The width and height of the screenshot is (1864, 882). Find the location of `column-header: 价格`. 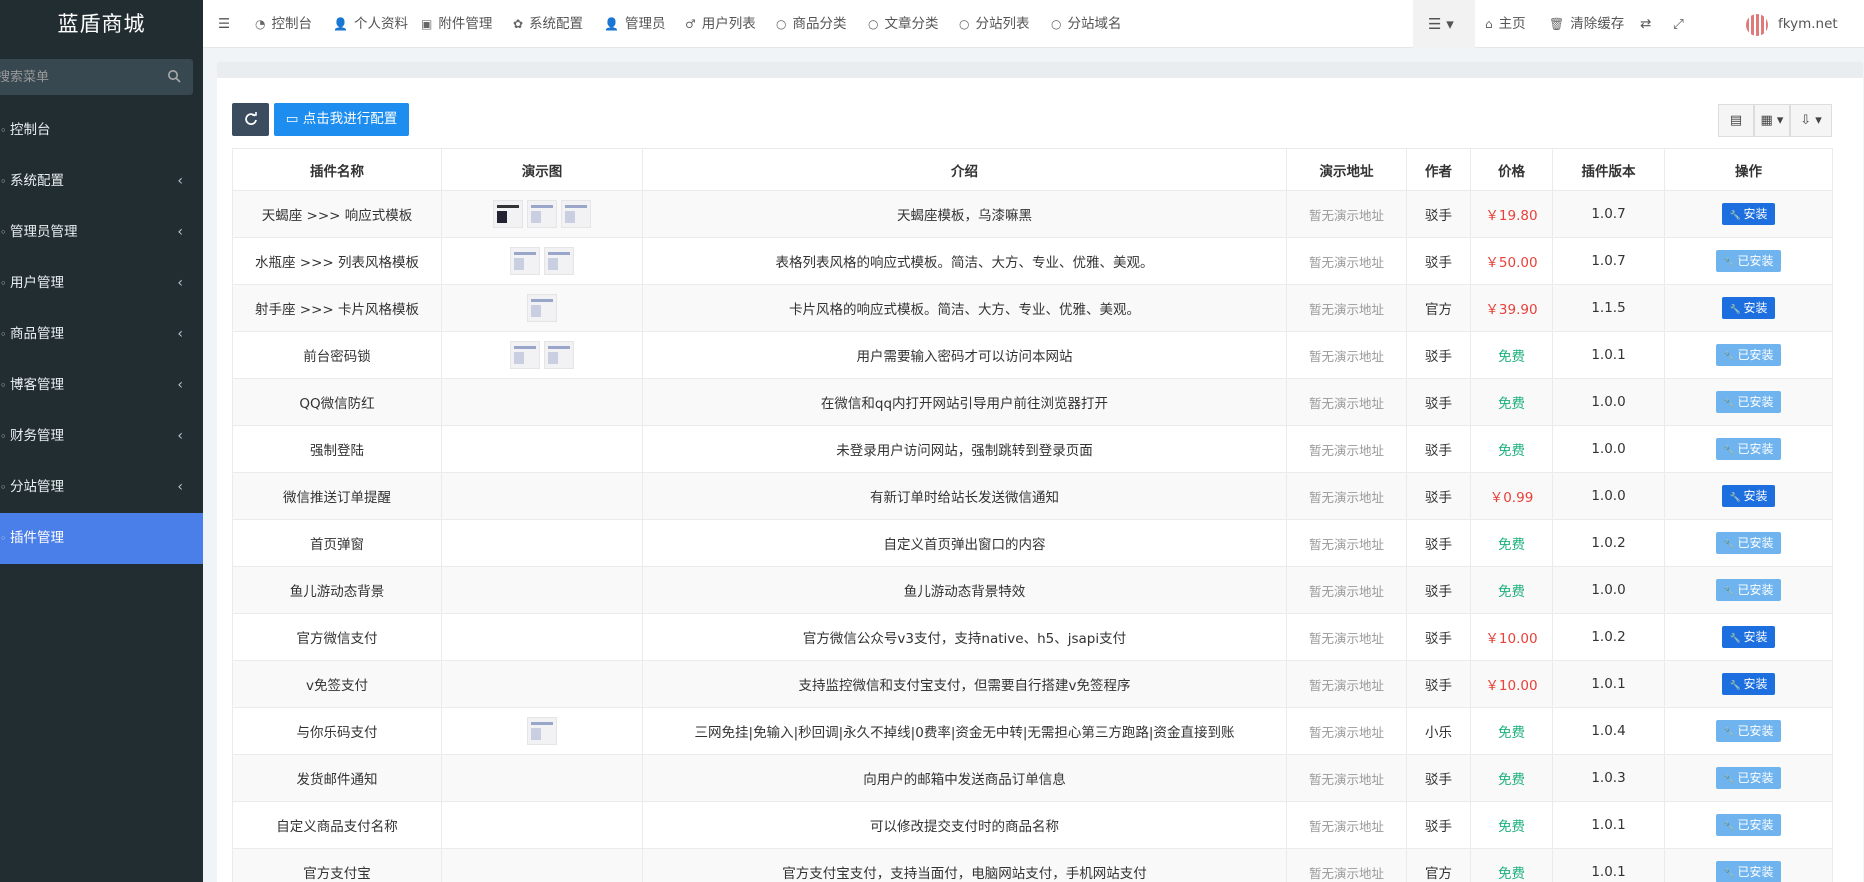

column-header: 价格 is located at coordinates (1511, 169).